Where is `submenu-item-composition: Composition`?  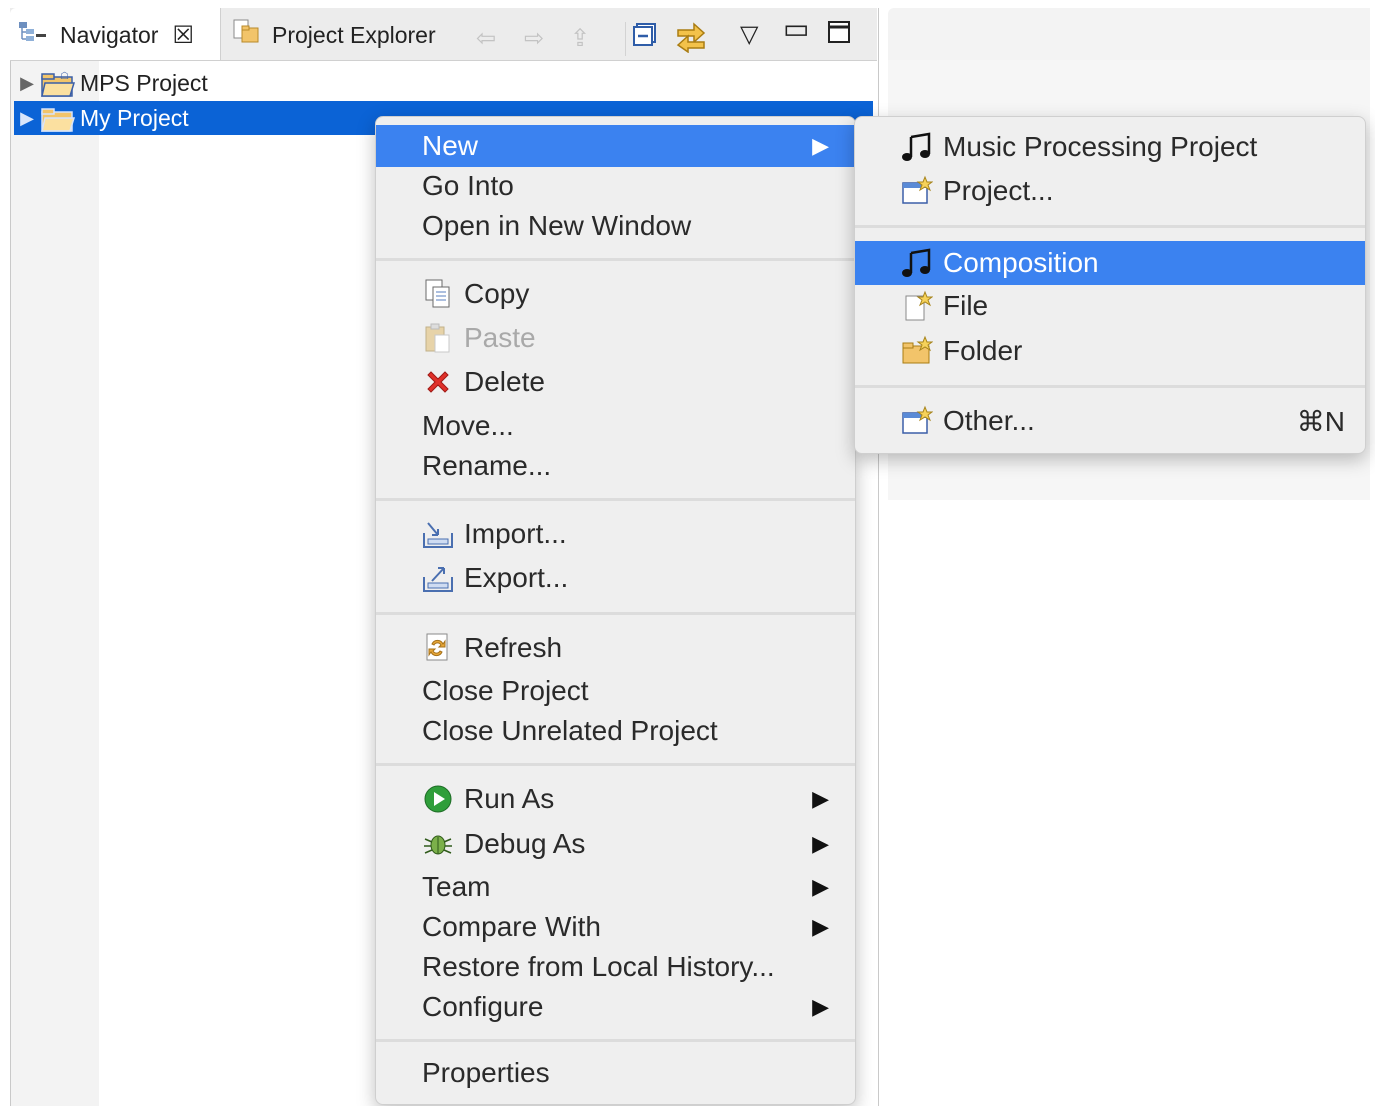 submenu-item-composition: Composition is located at coordinates (1110, 263).